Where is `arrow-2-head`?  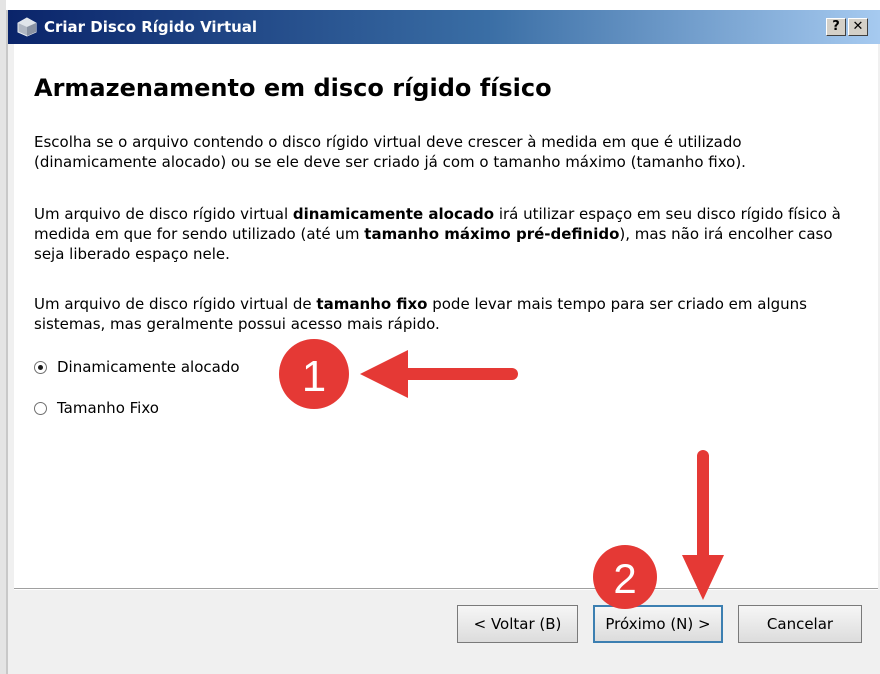 arrow-2-head is located at coordinates (703, 577).